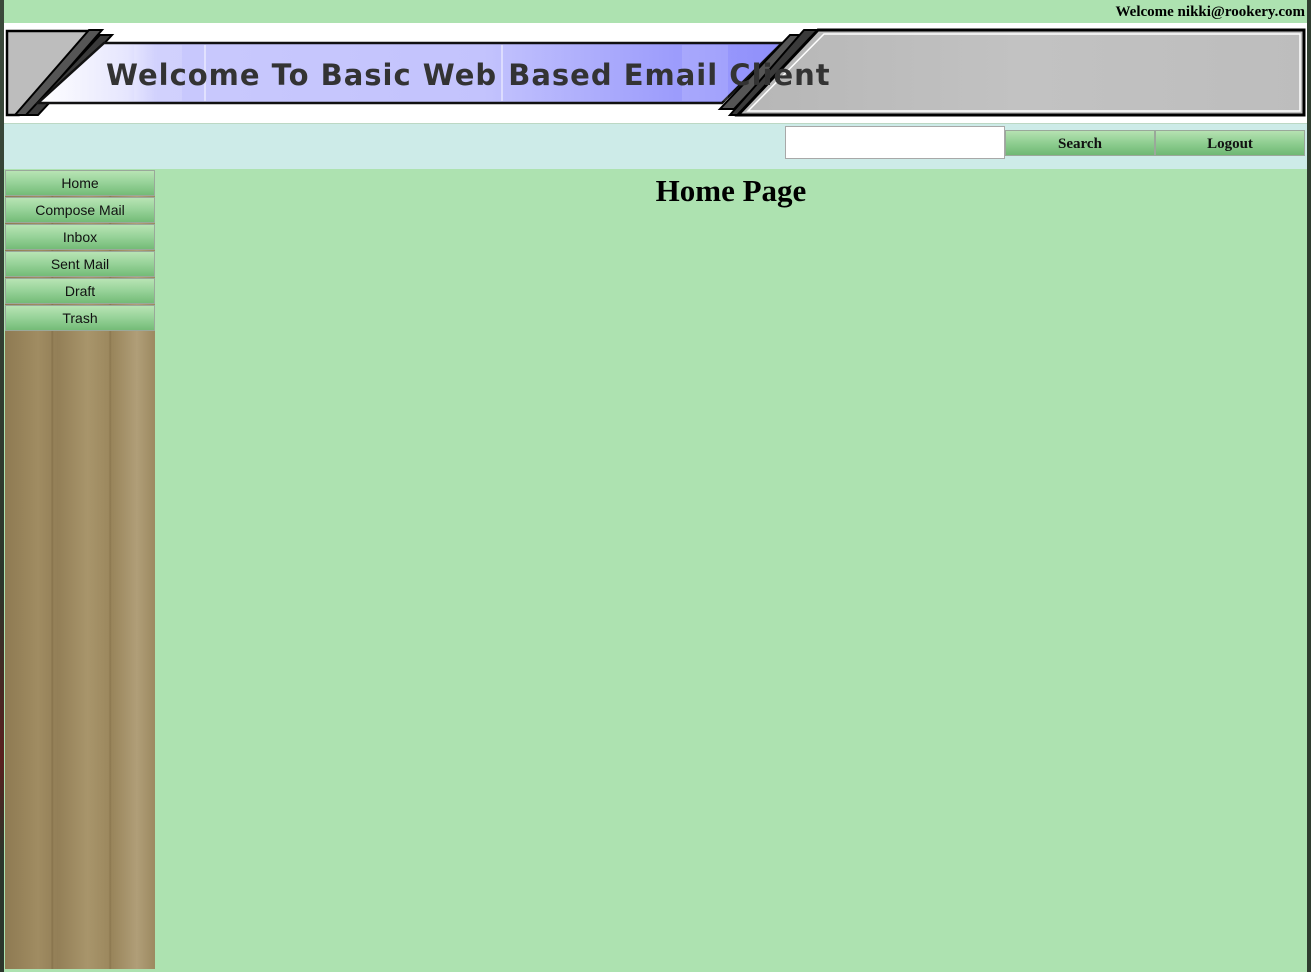 The height and width of the screenshot is (972, 1311). I want to click on sidebar-item-inbox: Inbox, so click(80, 237).